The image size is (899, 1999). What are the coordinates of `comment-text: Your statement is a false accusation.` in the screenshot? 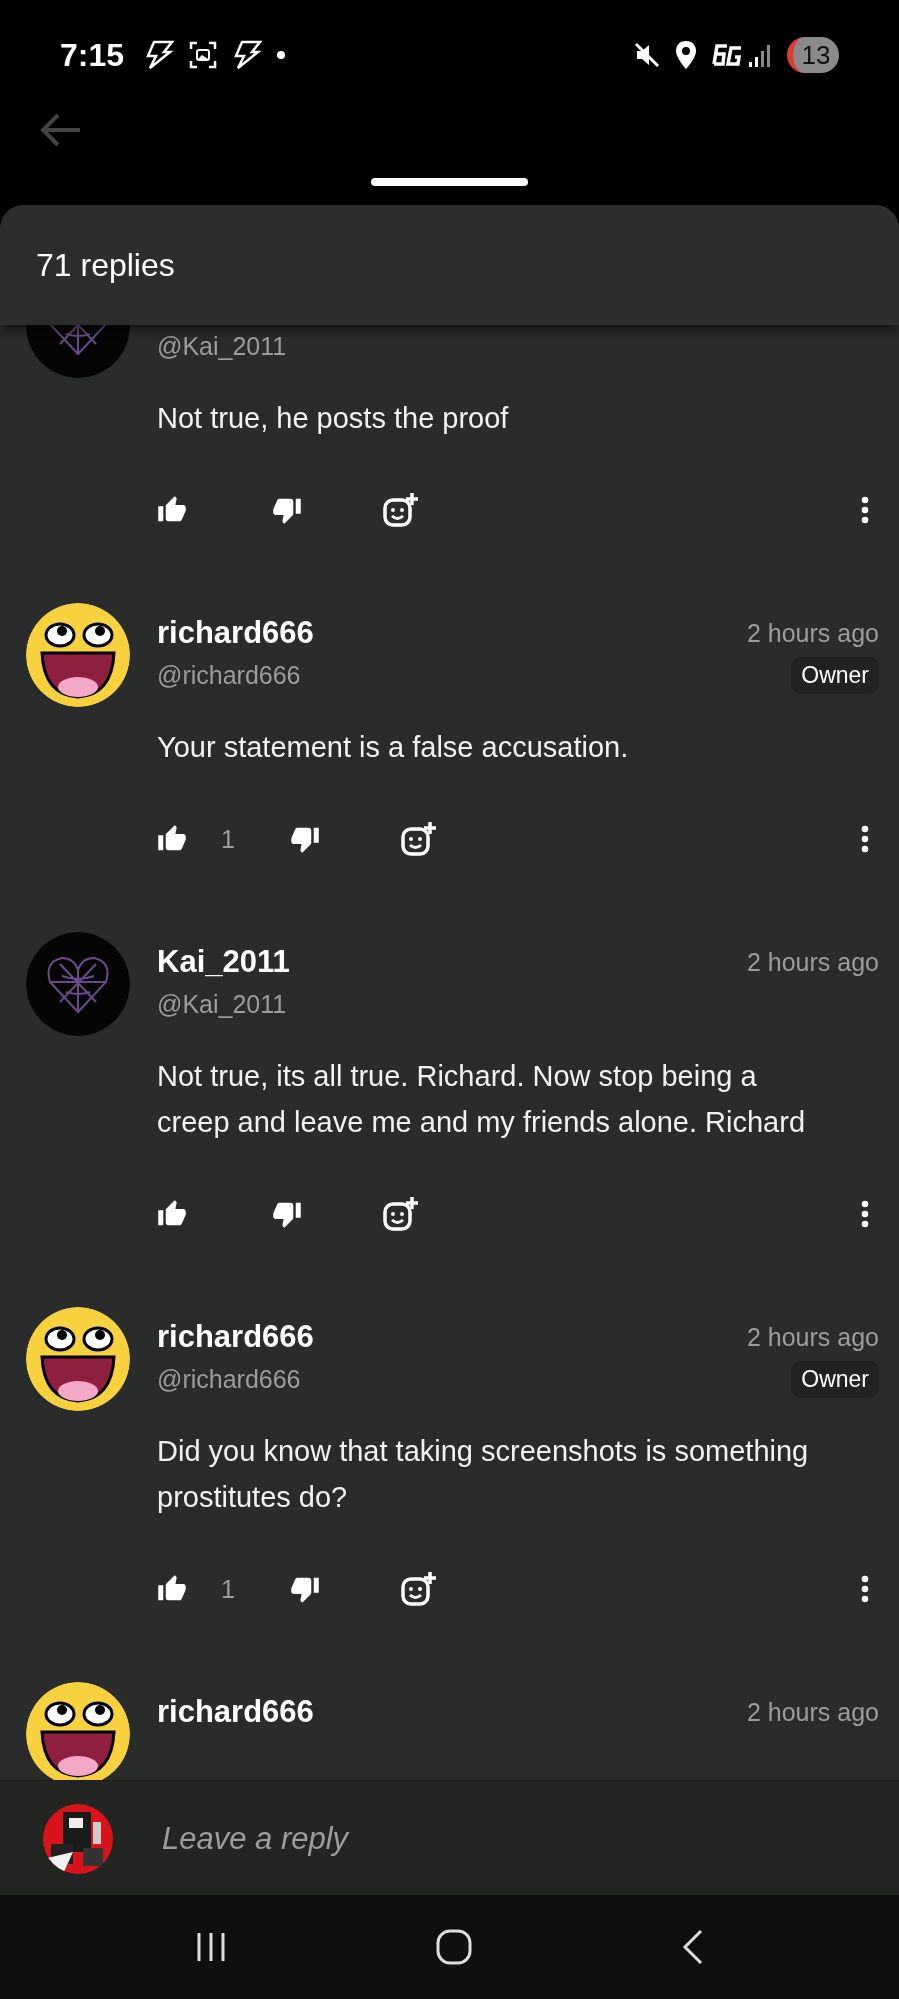 It's located at (393, 747).